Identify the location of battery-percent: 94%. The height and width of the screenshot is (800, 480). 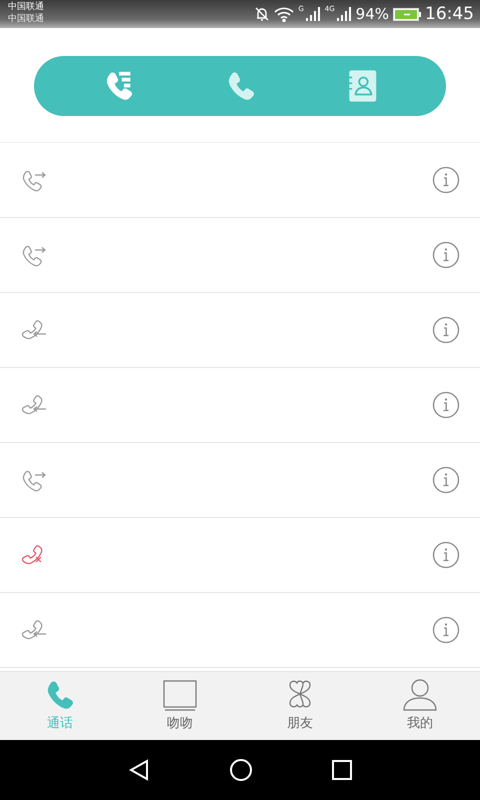
(372, 14).